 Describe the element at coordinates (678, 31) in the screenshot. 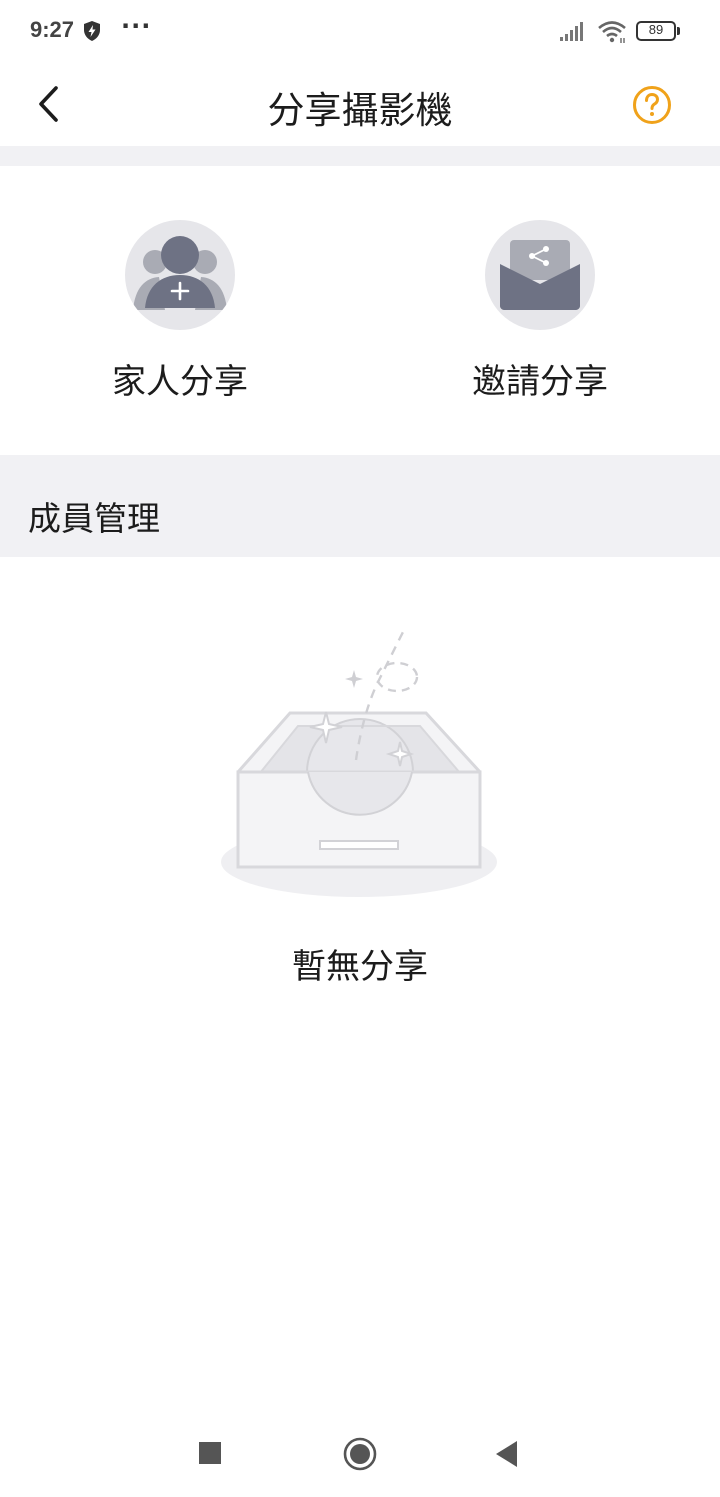

I see `battery-nub` at that location.